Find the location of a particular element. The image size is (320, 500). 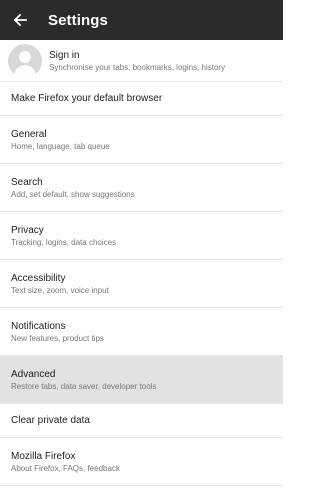

settings-item-default-browser: Make Firefox your default browser is located at coordinates (141, 99).